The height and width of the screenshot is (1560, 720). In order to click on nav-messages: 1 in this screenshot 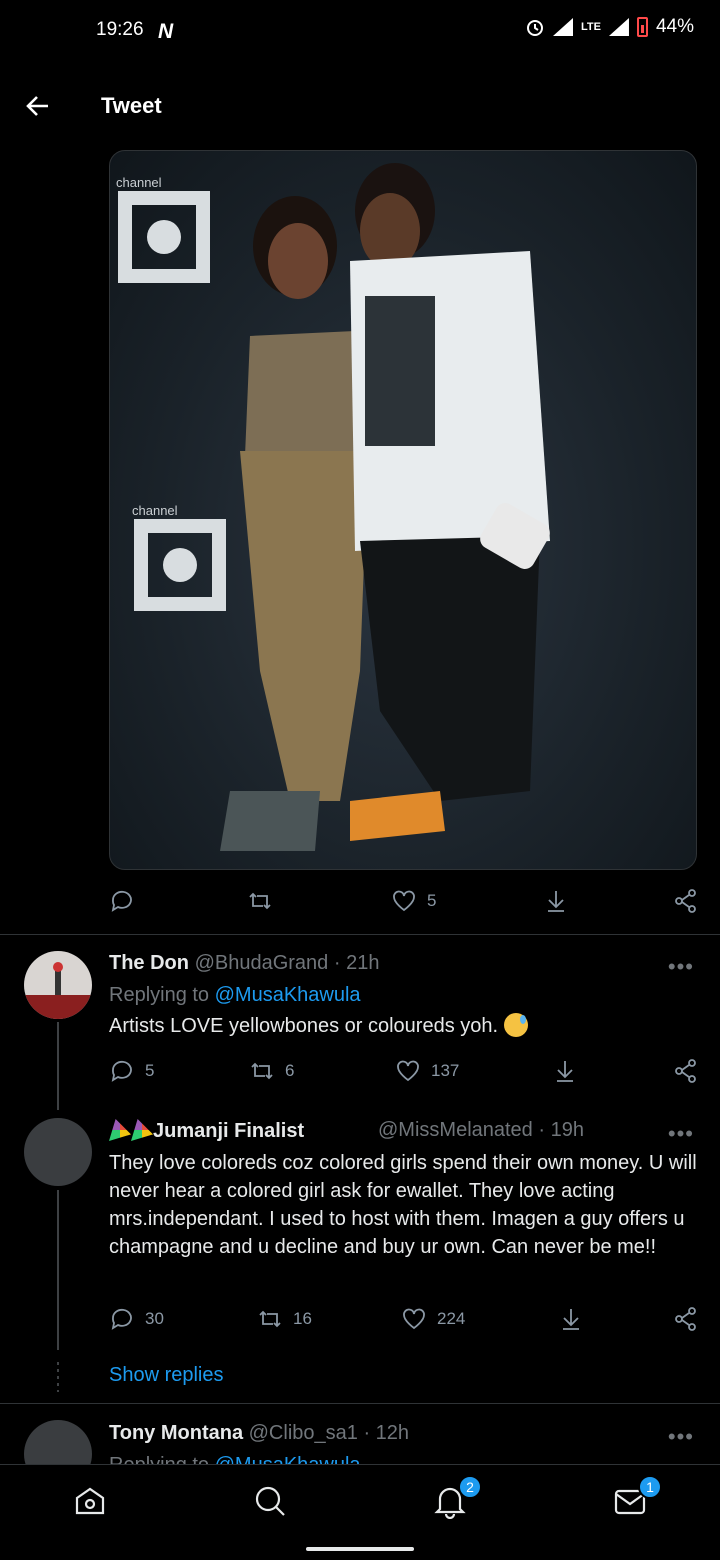, I will do `click(637, 1499)`.